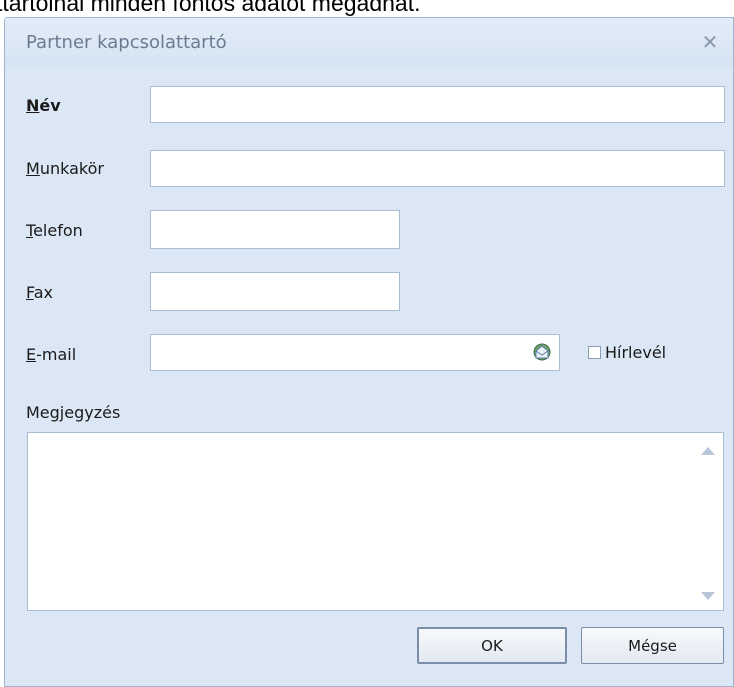  What do you see at coordinates (708, 596) in the screenshot?
I see `scroll-down-arrow-icon` at bounding box center [708, 596].